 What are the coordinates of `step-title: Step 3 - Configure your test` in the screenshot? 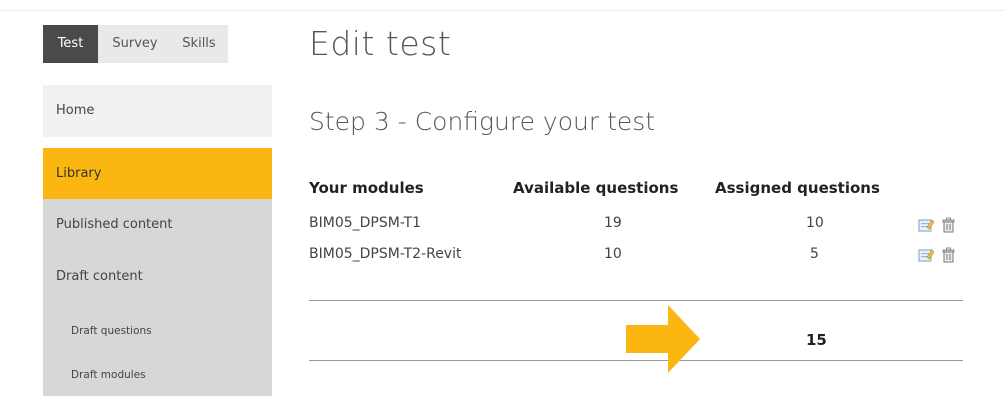 It's located at (482, 121).